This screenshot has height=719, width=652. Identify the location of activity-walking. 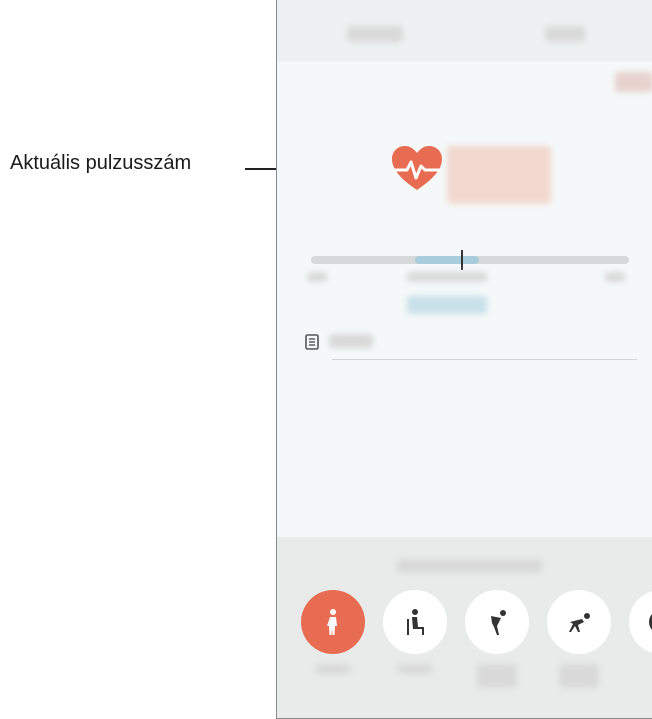
(333, 622).